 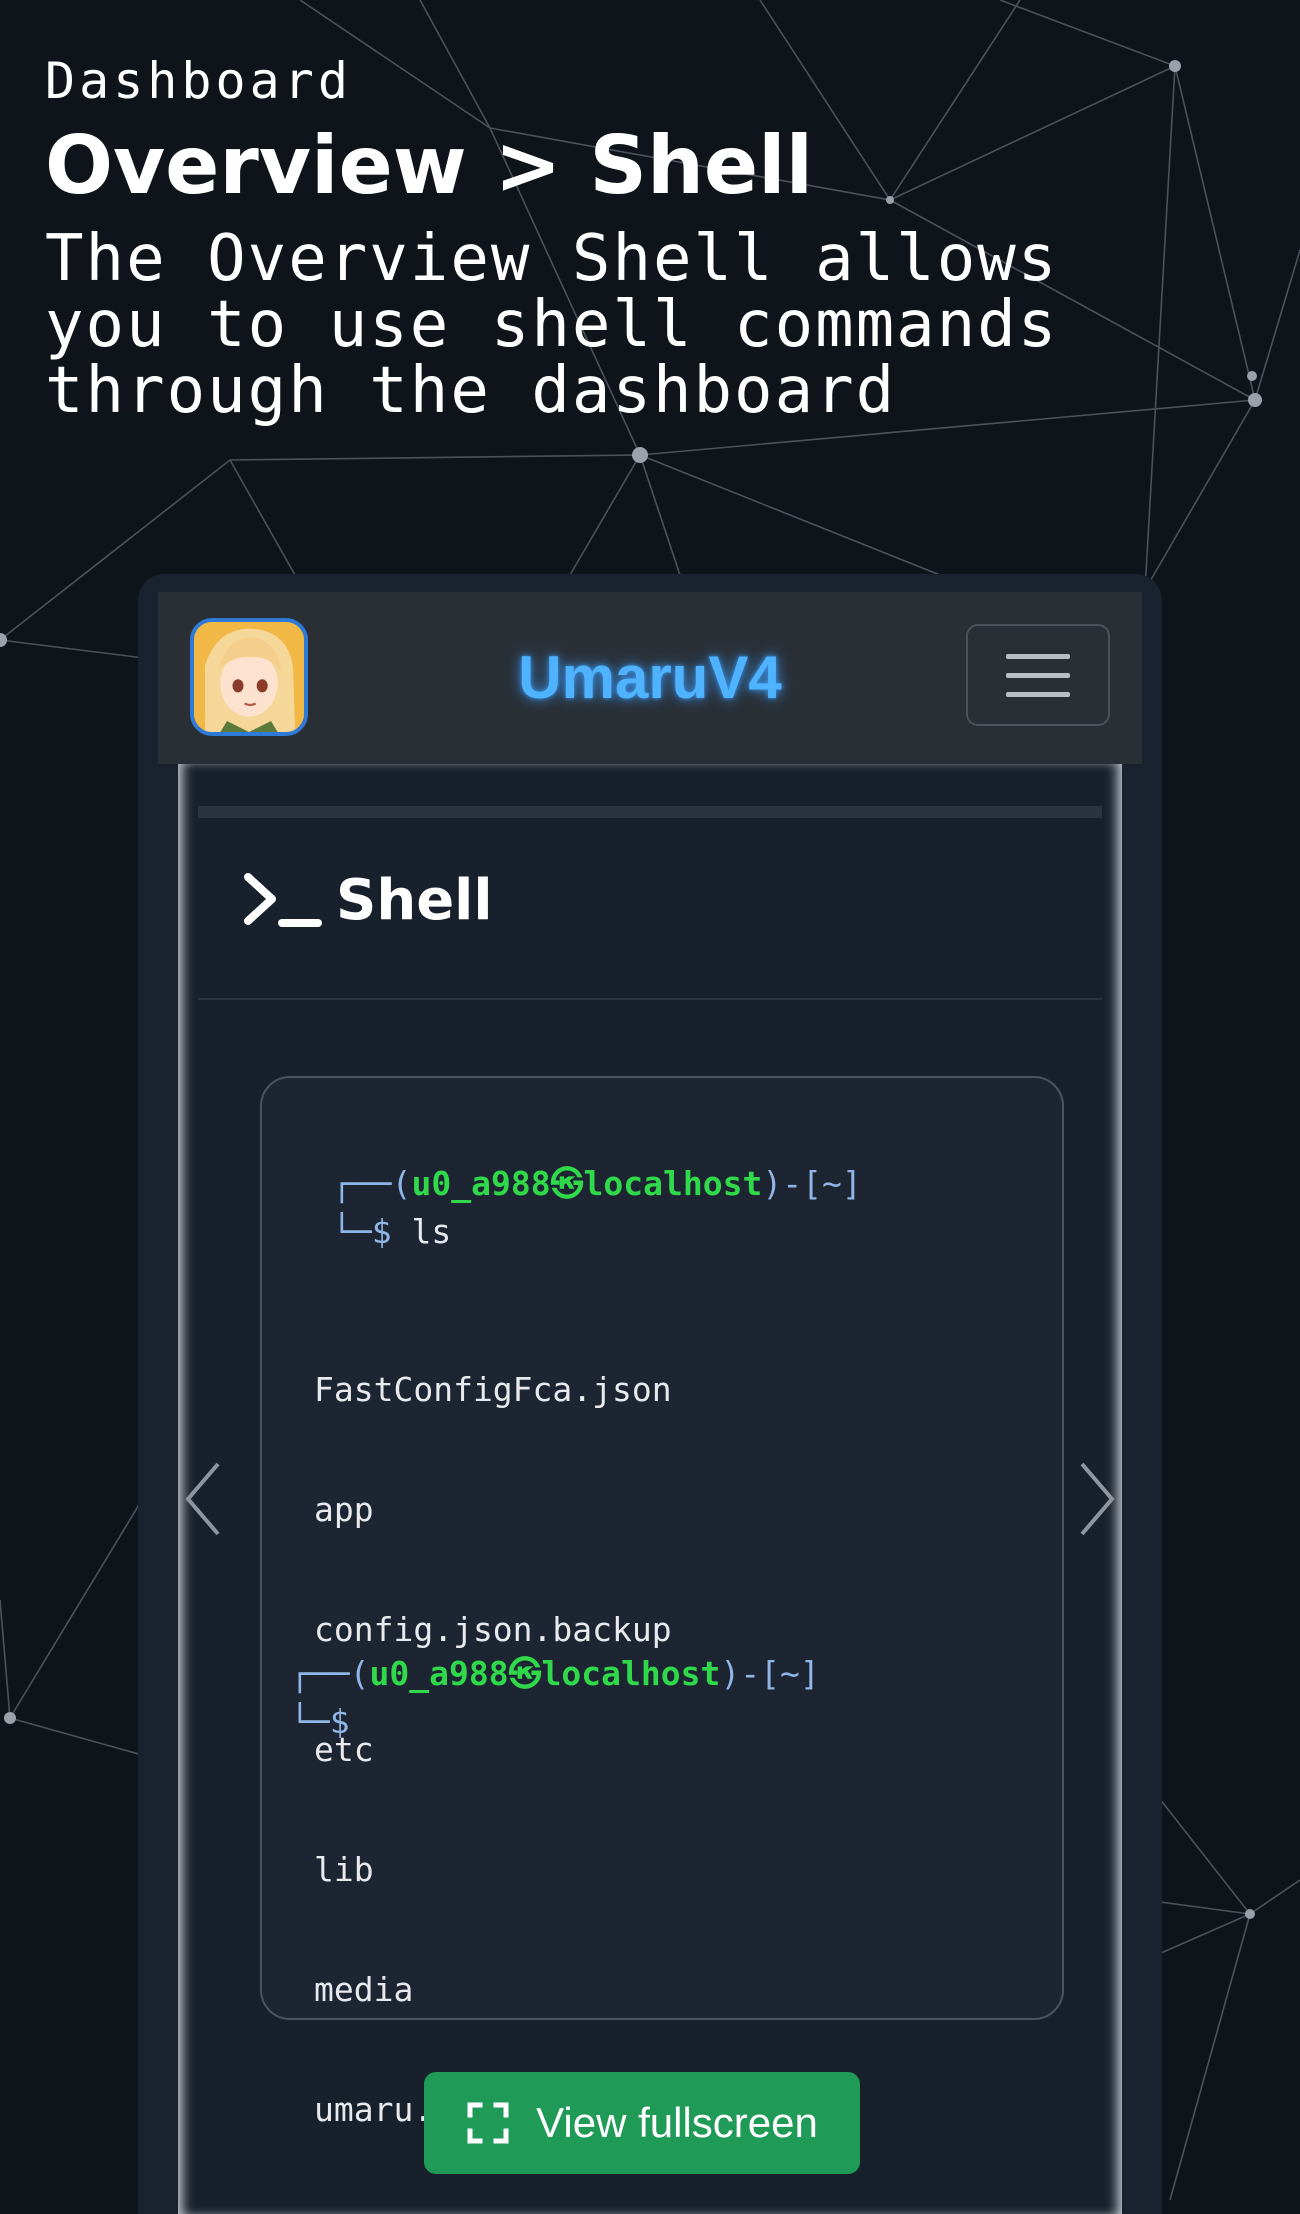 I want to click on carousel-prev-button, so click(x=203, y=1499).